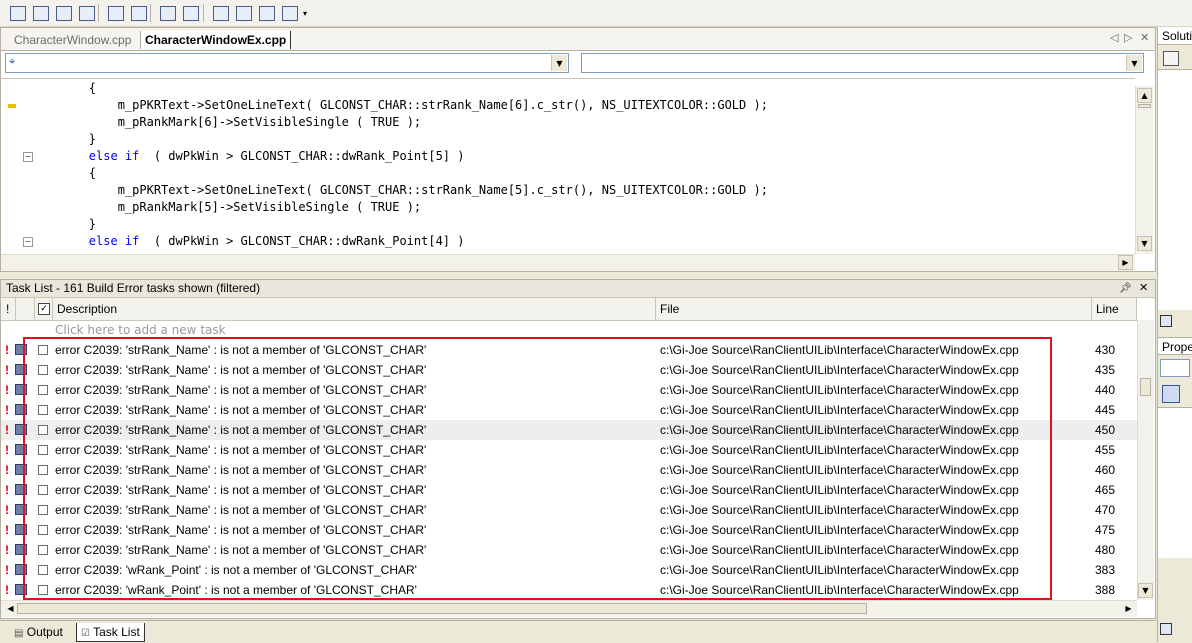 The image size is (1192, 643). I want to click on properties-toolbar-icon, so click(1171, 58).